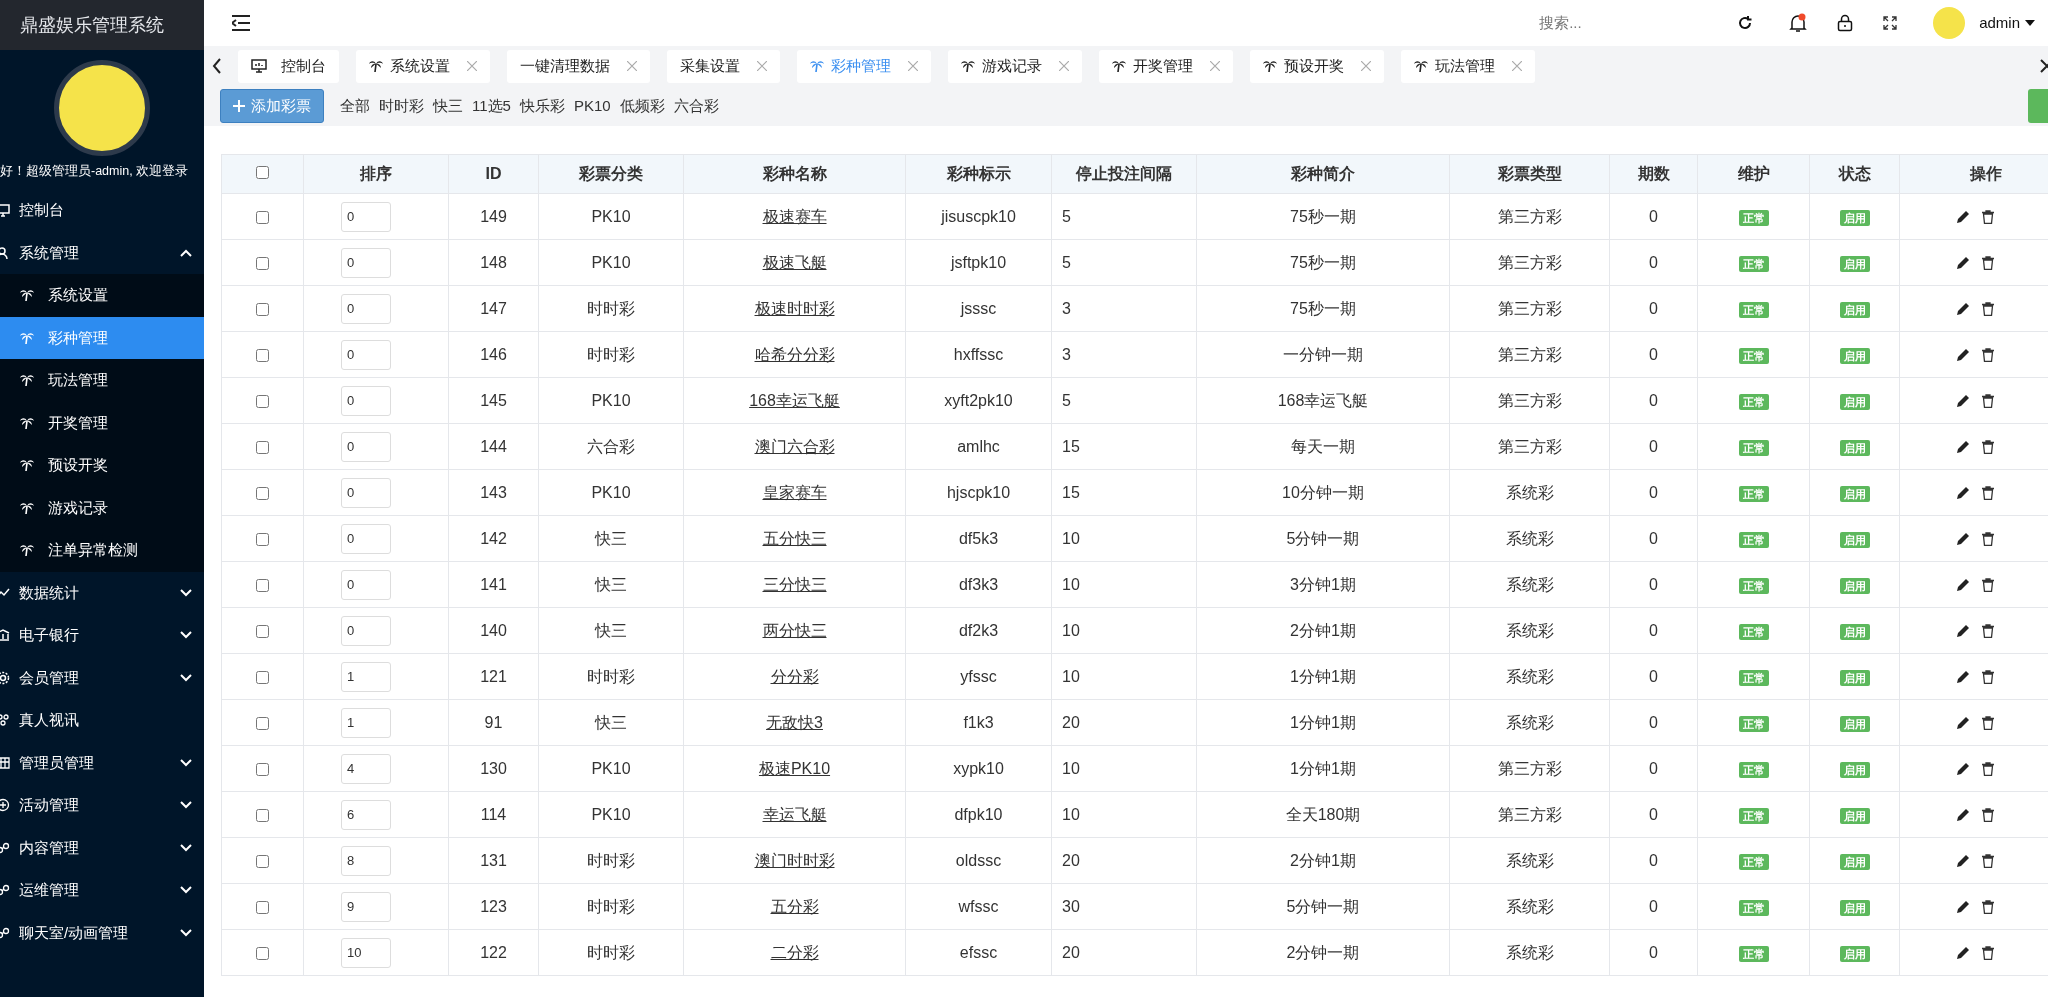 This screenshot has height=997, width=2048. What do you see at coordinates (2030, 23) in the screenshot?
I see `caret-icon` at bounding box center [2030, 23].